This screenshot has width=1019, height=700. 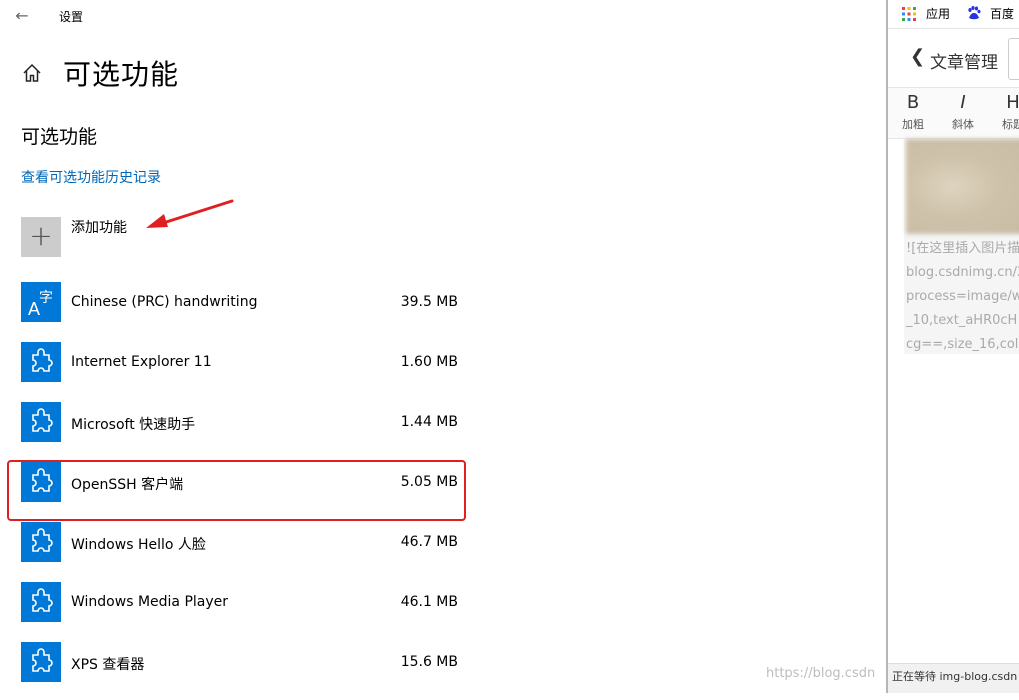 What do you see at coordinates (22, 16) in the screenshot?
I see `back-arrow-icon: ←` at bounding box center [22, 16].